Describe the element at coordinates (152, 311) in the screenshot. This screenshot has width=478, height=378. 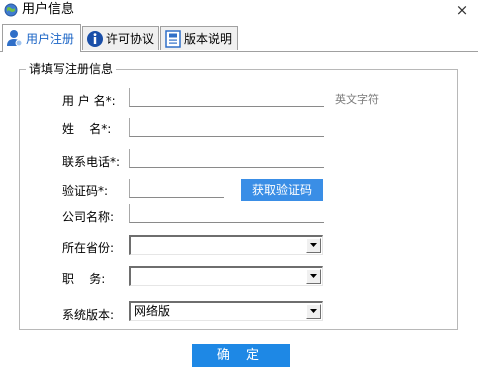
I see `version-value: 网络版` at that location.